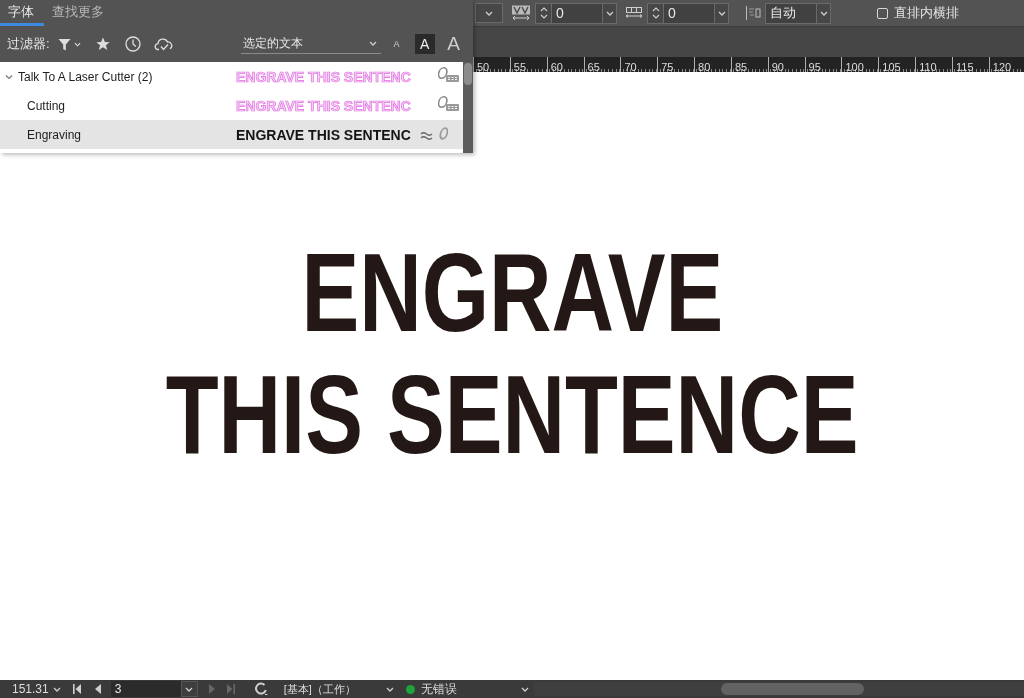 Image resolution: width=1024 pixels, height=698 pixels. Describe the element at coordinates (753, 13) in the screenshot. I see `alignment-icon` at that location.